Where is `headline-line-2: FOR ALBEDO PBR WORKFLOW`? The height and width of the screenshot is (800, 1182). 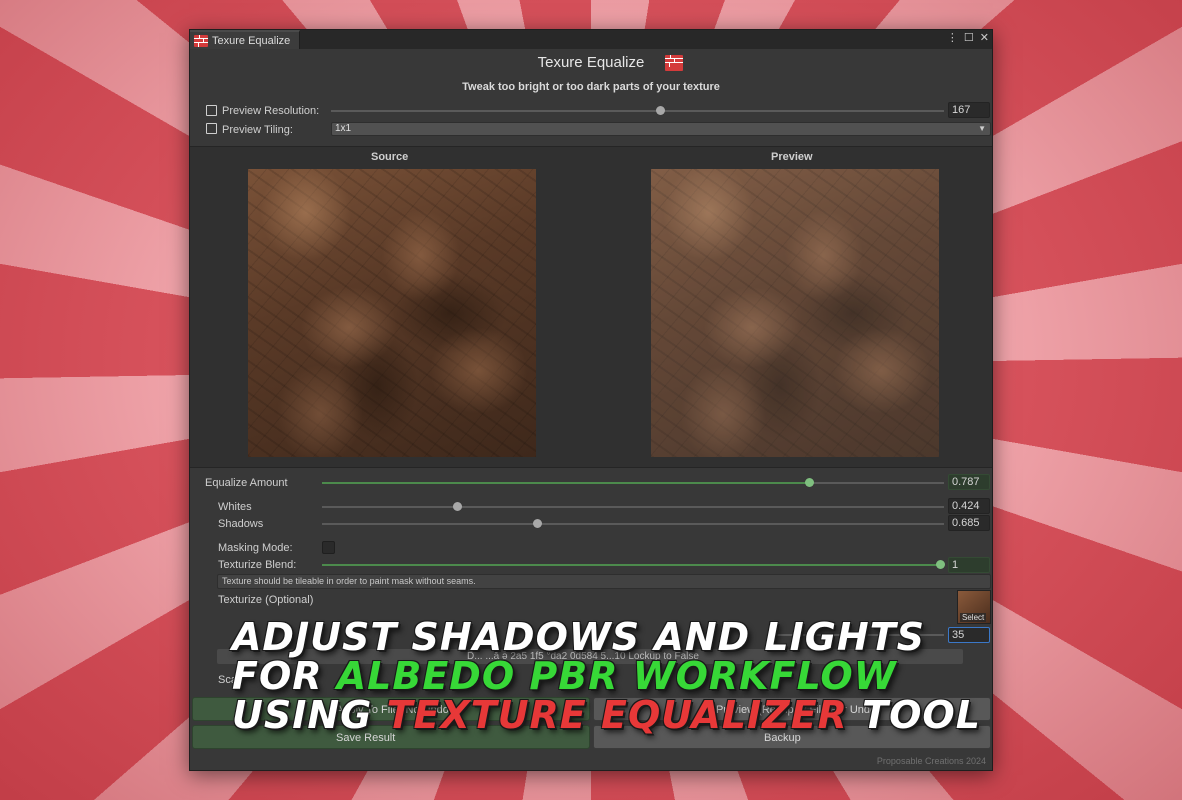 headline-line-2: FOR ALBEDO PBR WORKFLOW is located at coordinates (592, 676).